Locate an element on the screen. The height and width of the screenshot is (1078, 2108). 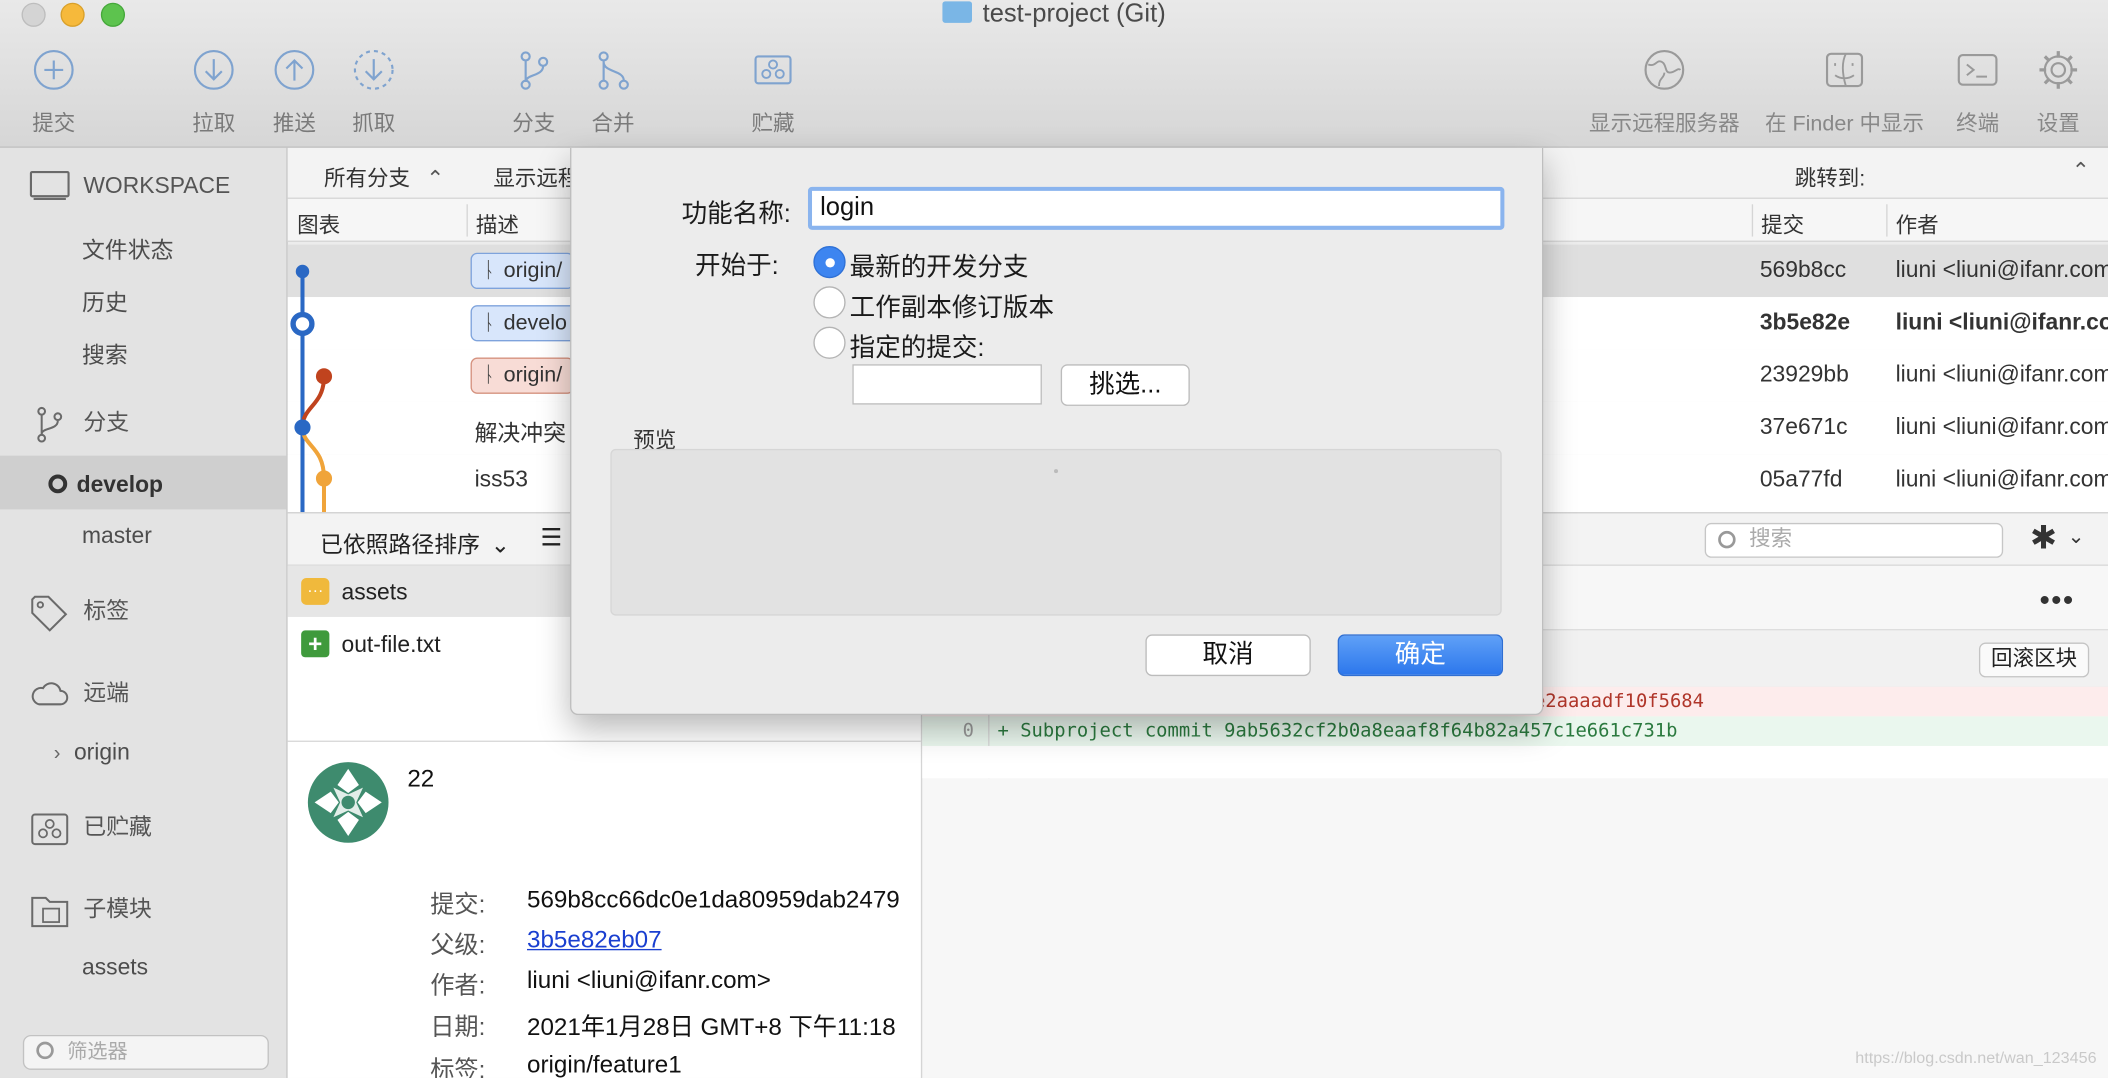
cancel-button: 取消 is located at coordinates (1228, 655).